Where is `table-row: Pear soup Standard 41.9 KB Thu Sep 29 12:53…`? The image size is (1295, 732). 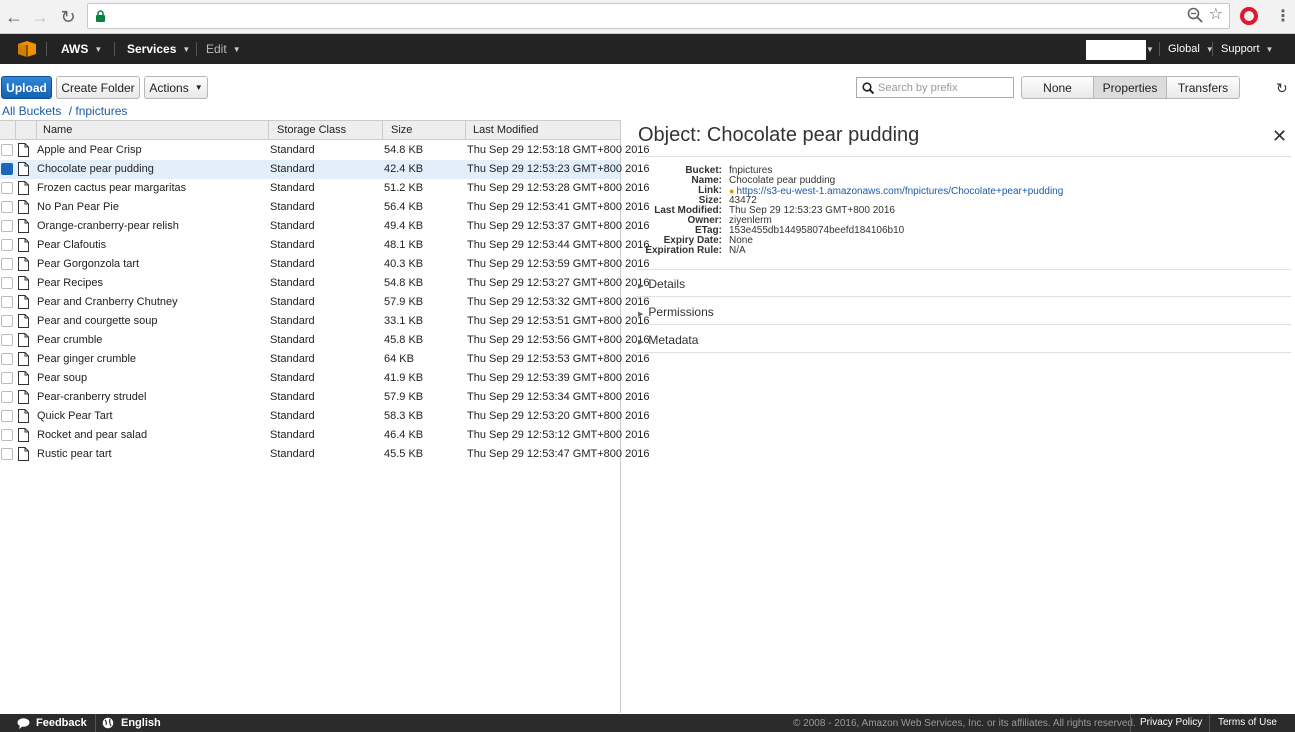 table-row: Pear soup Standard 41.9 KB Thu Sep 29 12:53… is located at coordinates (325, 378).